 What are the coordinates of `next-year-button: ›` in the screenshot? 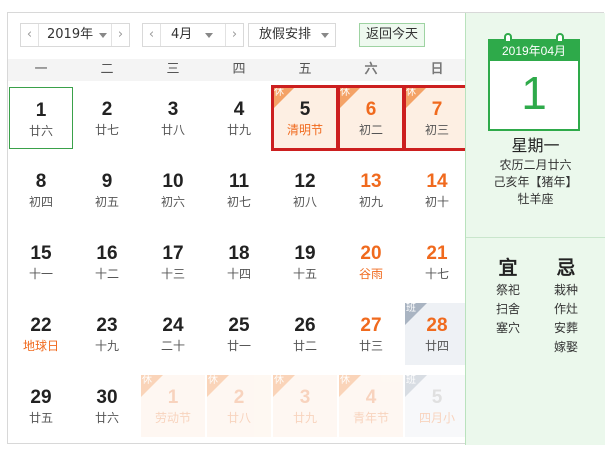 It's located at (120, 35).